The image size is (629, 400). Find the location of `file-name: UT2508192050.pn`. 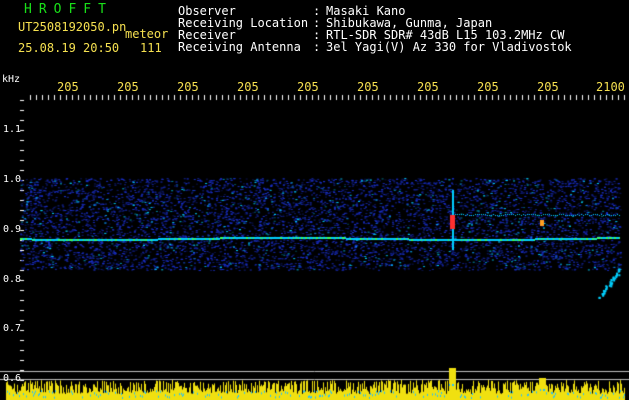

file-name: UT2508192050.pn is located at coordinates (72, 27).